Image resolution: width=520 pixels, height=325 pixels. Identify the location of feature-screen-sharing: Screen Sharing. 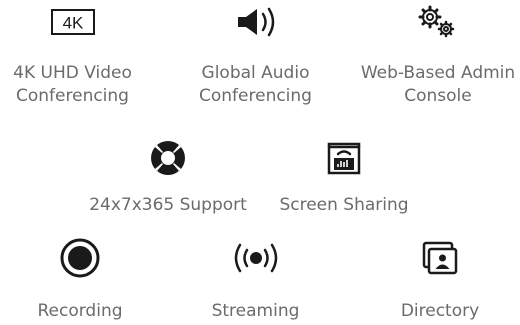
(344, 178).